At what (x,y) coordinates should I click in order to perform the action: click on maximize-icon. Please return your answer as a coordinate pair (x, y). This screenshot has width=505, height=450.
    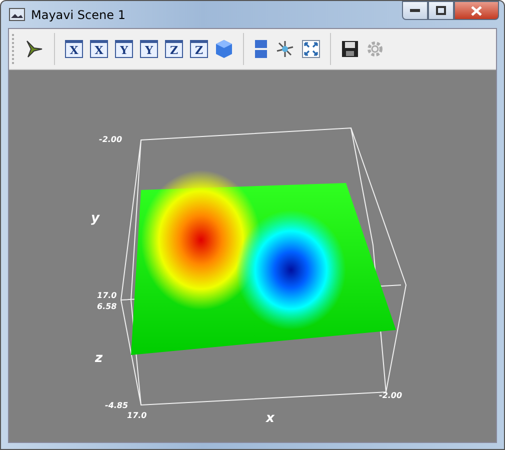
    Looking at the image, I should click on (441, 10).